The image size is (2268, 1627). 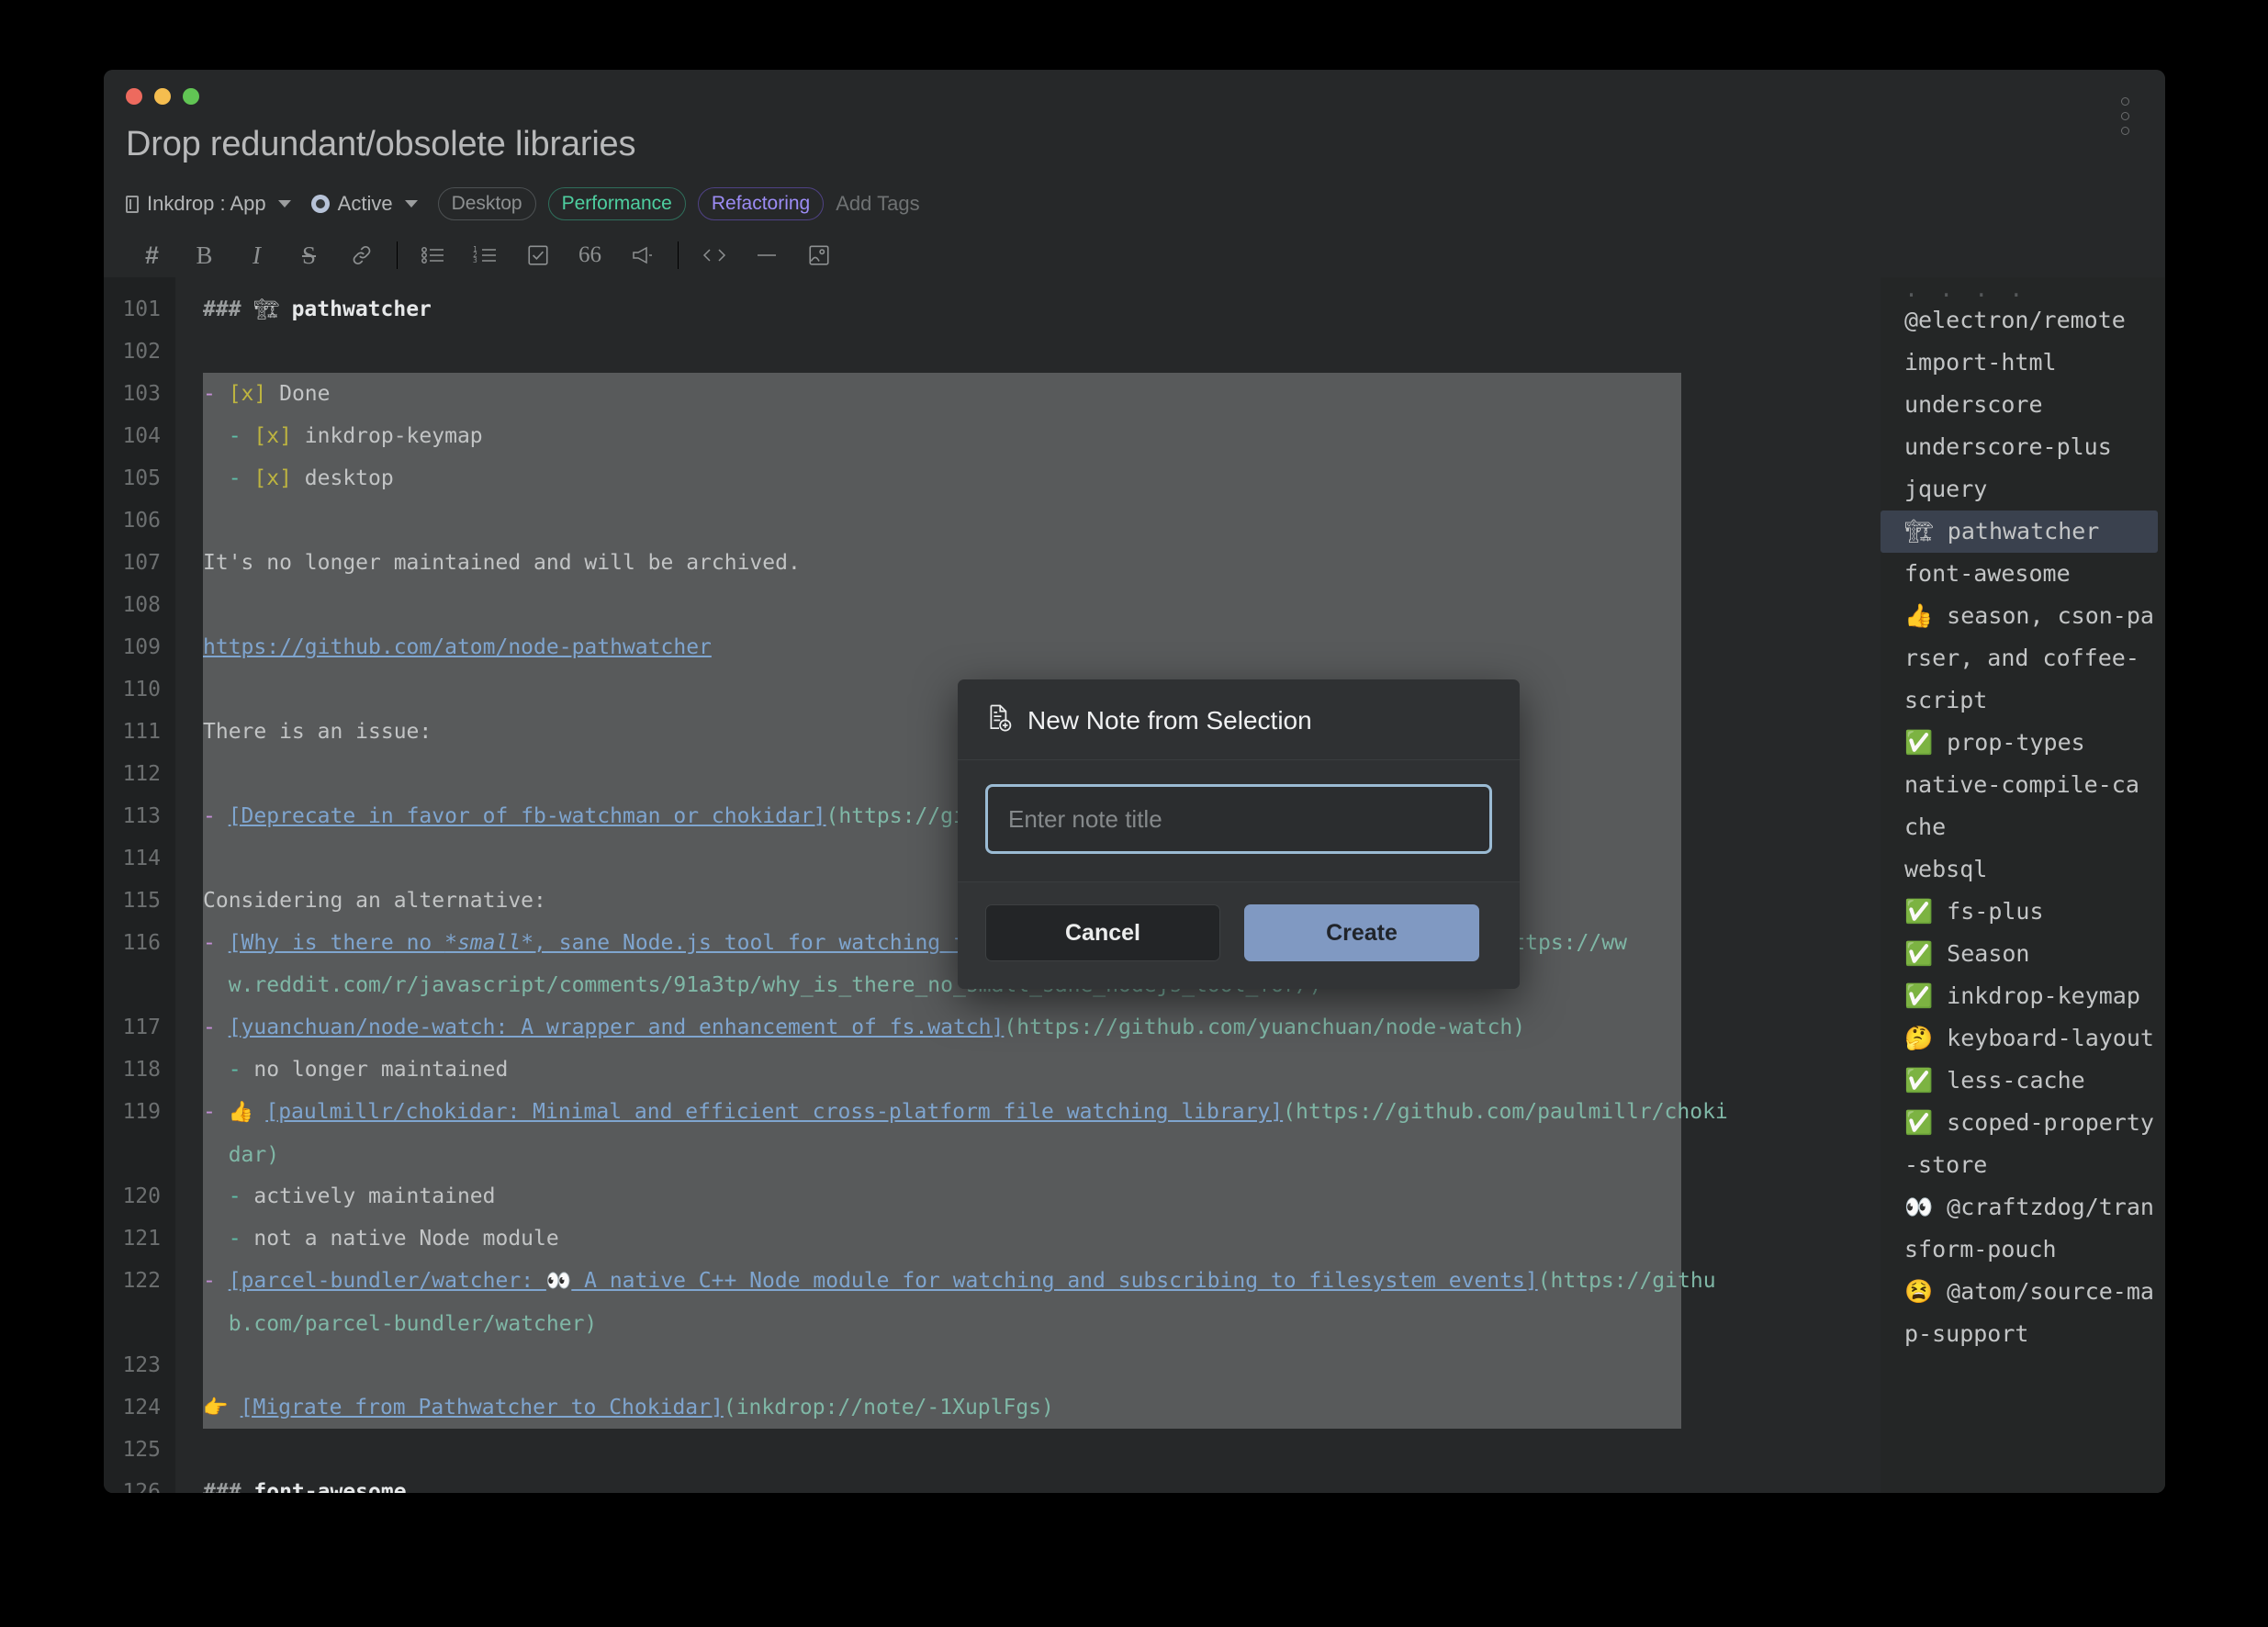 I want to click on note-title: Drop redundant/obsolete libraries, so click(x=381, y=144).